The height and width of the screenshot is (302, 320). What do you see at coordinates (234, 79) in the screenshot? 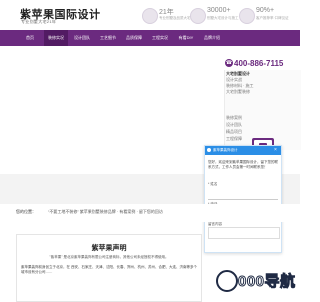
I see `sidebar-line-2: 设计实战` at bounding box center [234, 79].